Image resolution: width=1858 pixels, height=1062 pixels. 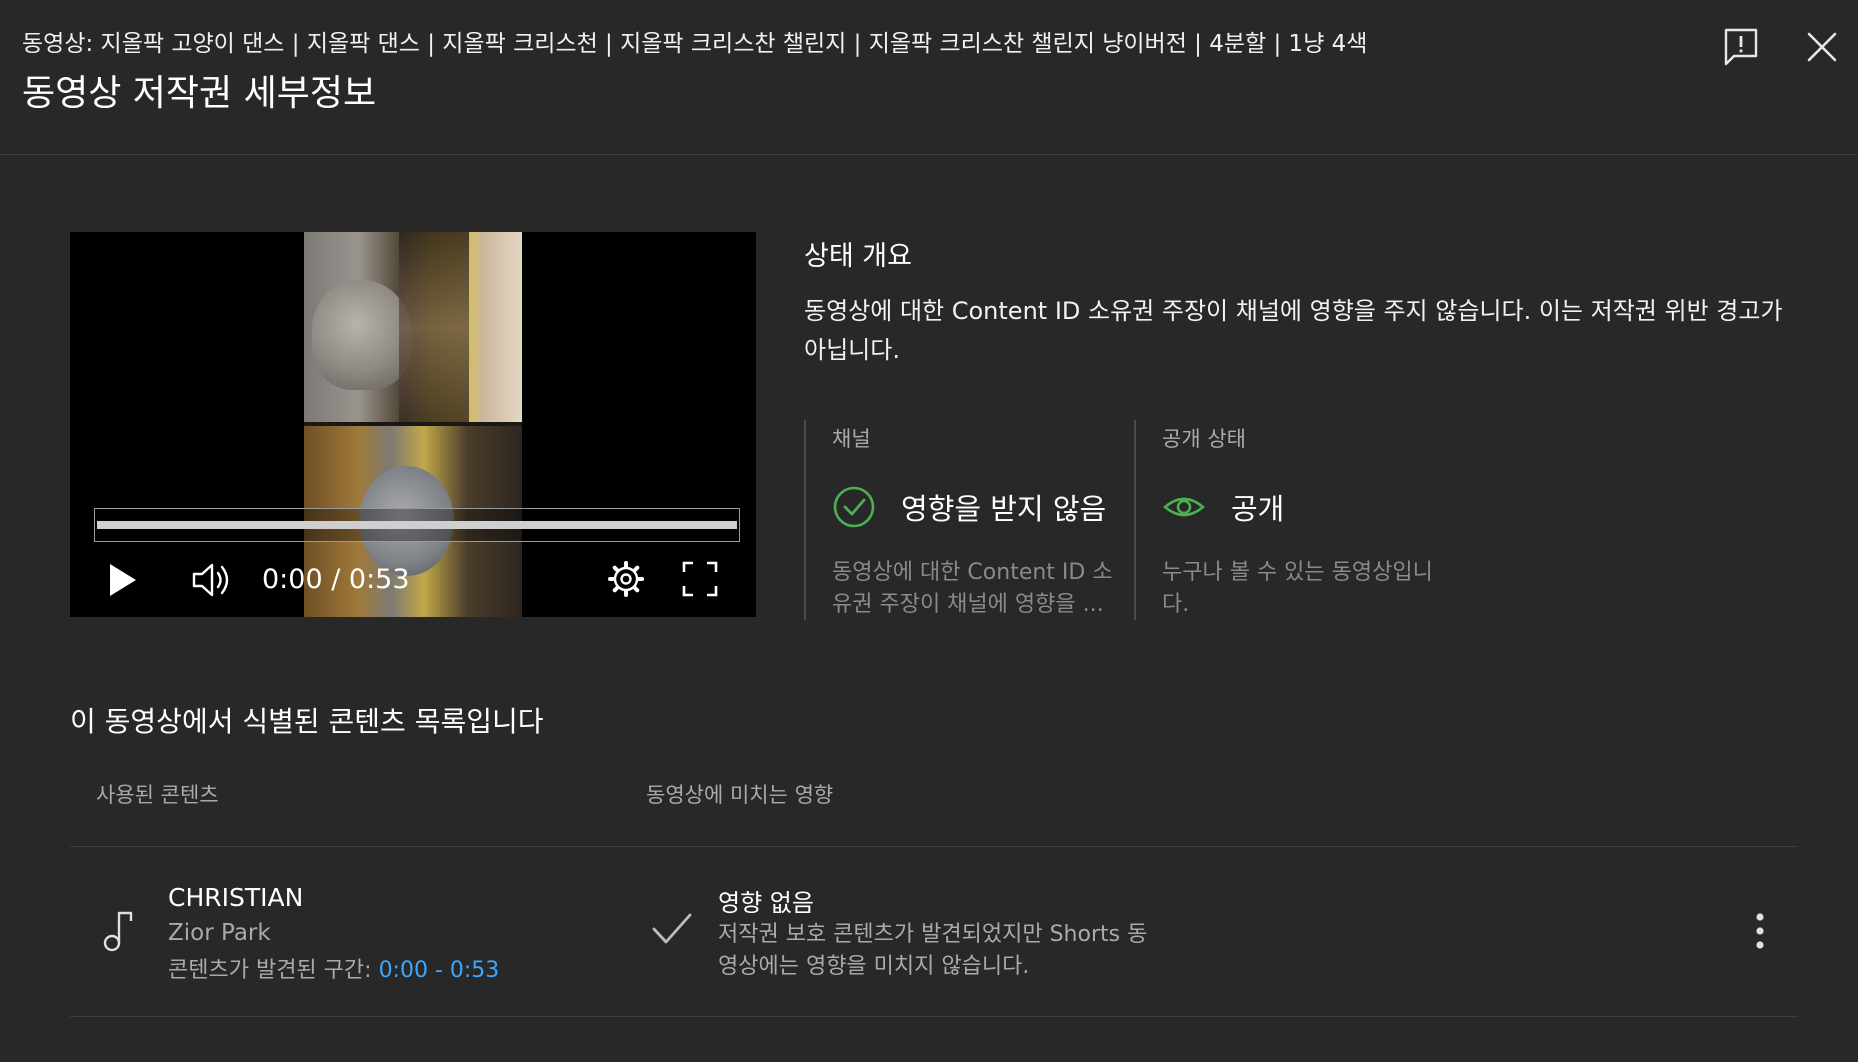 What do you see at coordinates (118, 931) in the screenshot?
I see `music-note-icon` at bounding box center [118, 931].